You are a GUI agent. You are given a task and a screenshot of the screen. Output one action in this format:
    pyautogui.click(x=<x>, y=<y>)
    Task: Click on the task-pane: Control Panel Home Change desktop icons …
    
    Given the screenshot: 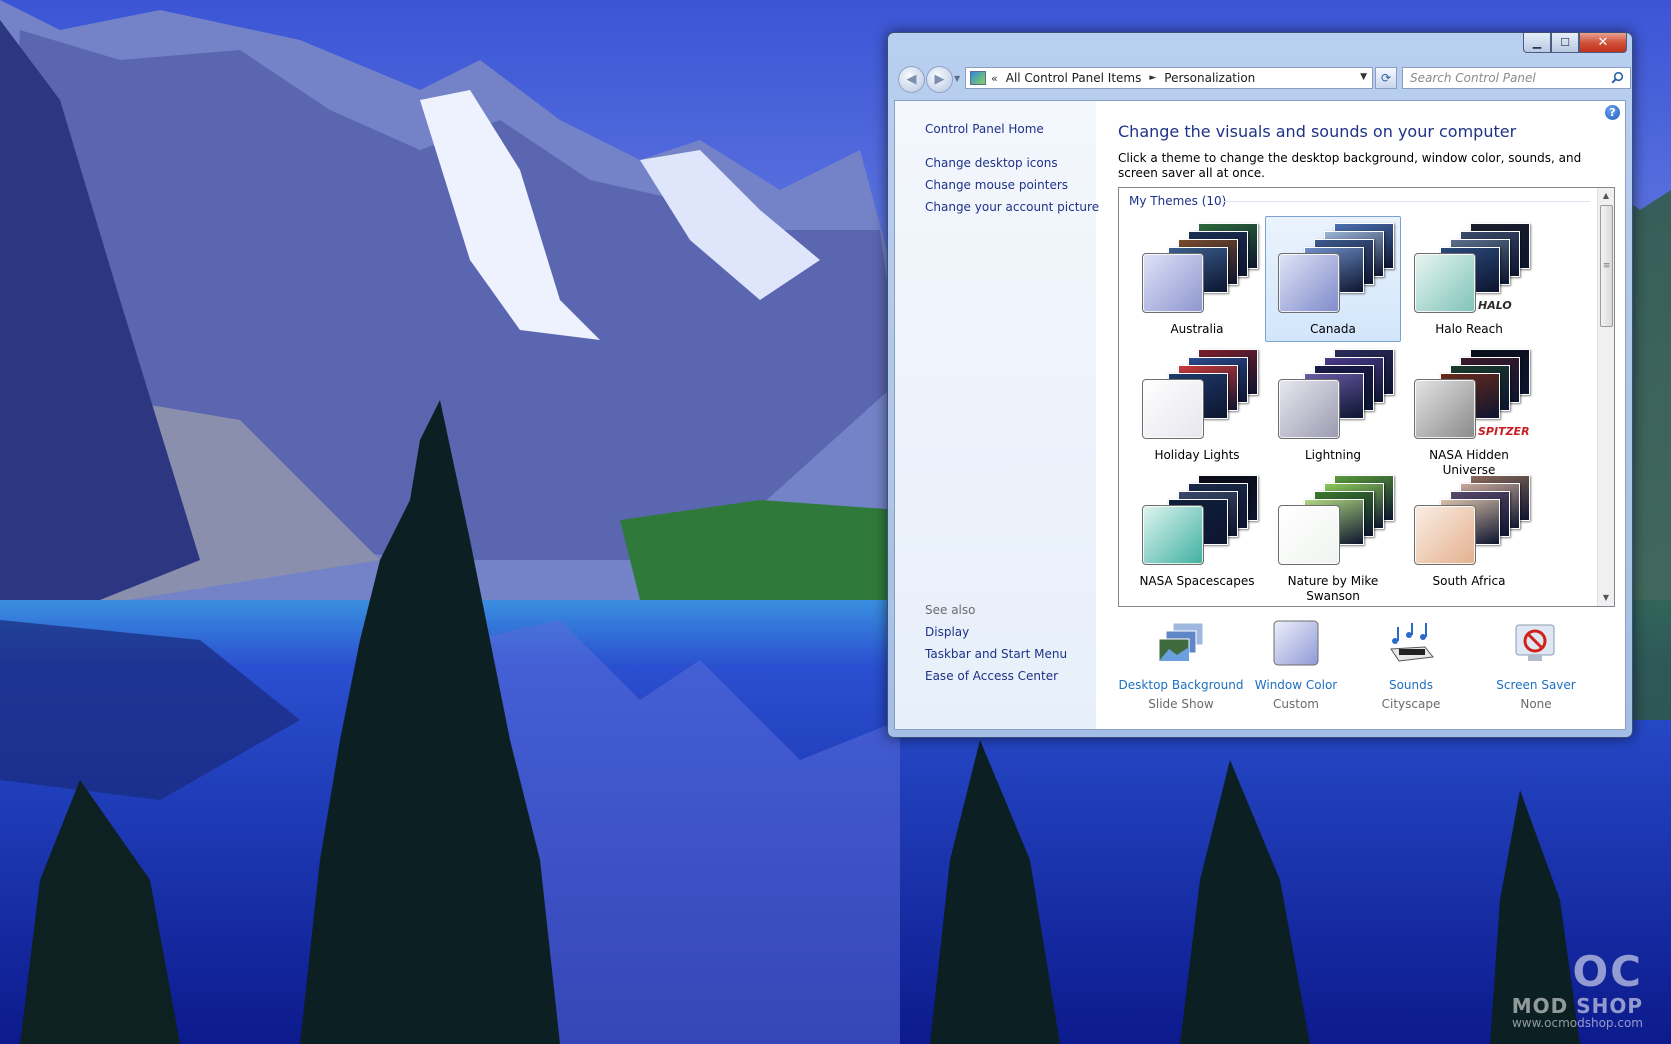 What is the action you would take?
    pyautogui.click(x=997, y=415)
    